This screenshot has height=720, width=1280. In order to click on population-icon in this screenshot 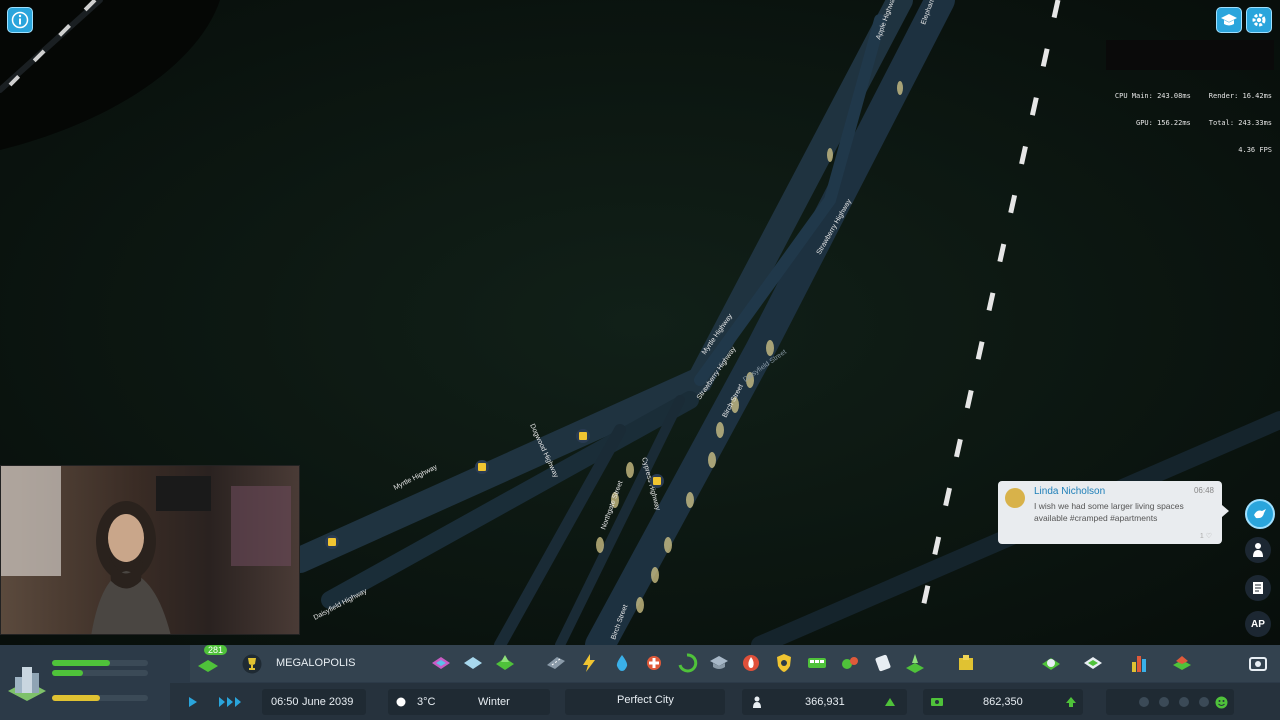, I will do `click(757, 702)`.